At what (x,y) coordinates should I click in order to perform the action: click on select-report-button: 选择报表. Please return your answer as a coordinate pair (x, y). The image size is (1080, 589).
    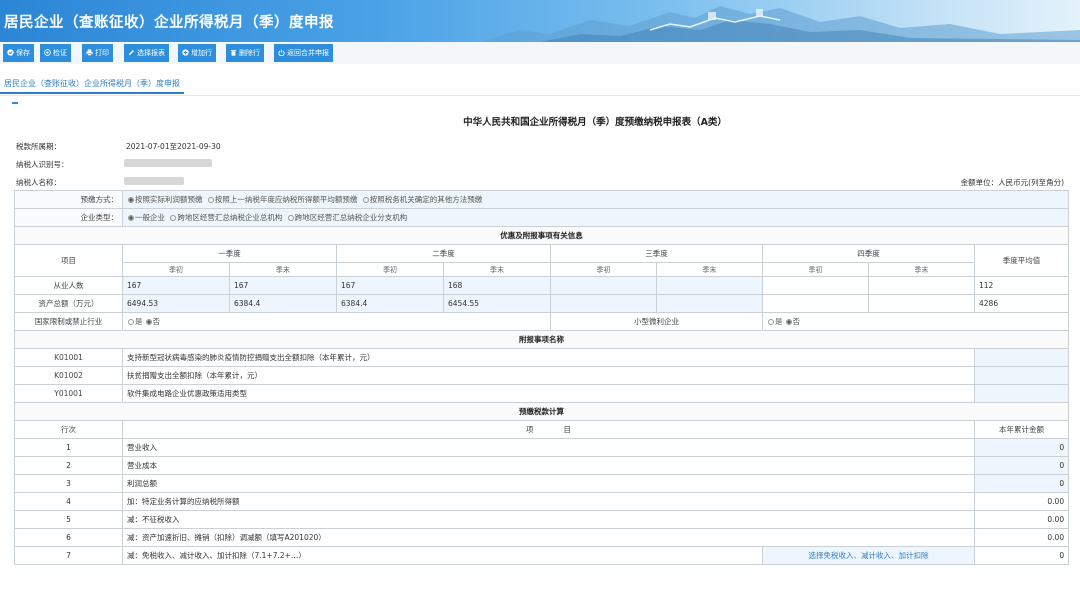
    Looking at the image, I should click on (146, 53).